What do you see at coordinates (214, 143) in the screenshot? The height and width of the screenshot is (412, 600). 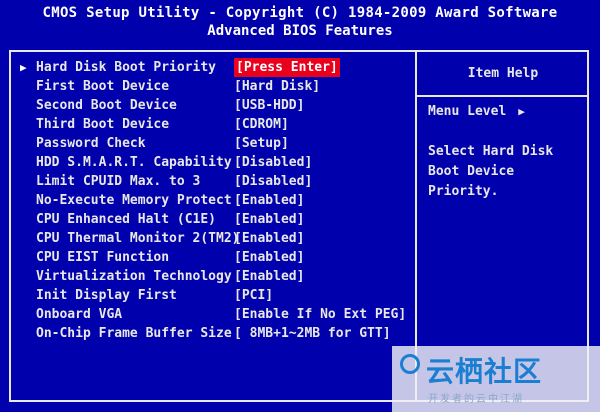 I see `setting-password-check: Password Check [Setup]` at bounding box center [214, 143].